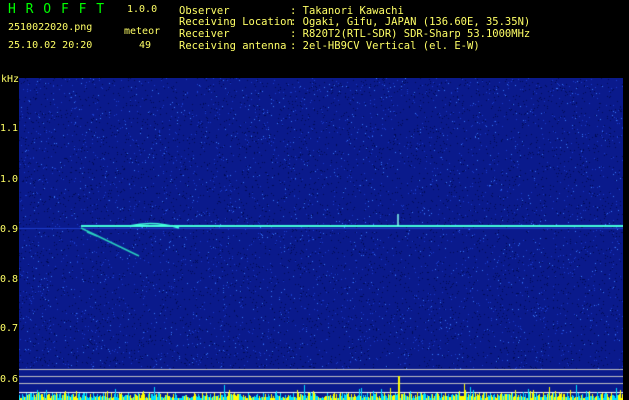  Describe the element at coordinates (9, 328) in the screenshot. I see `y-tick: 0.7` at that location.